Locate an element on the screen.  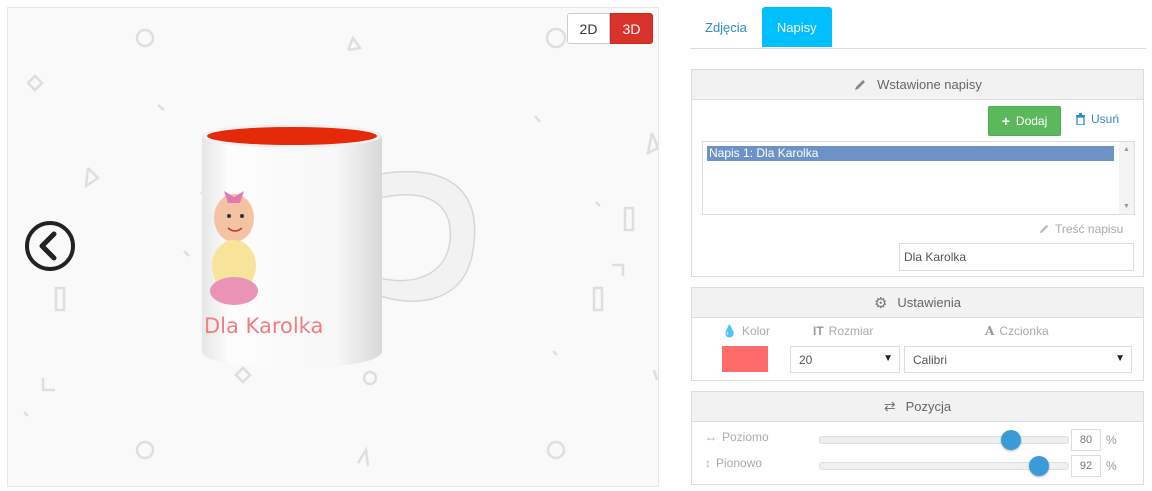
text-content-label-row: Treść napisu is located at coordinates (1080, 229).